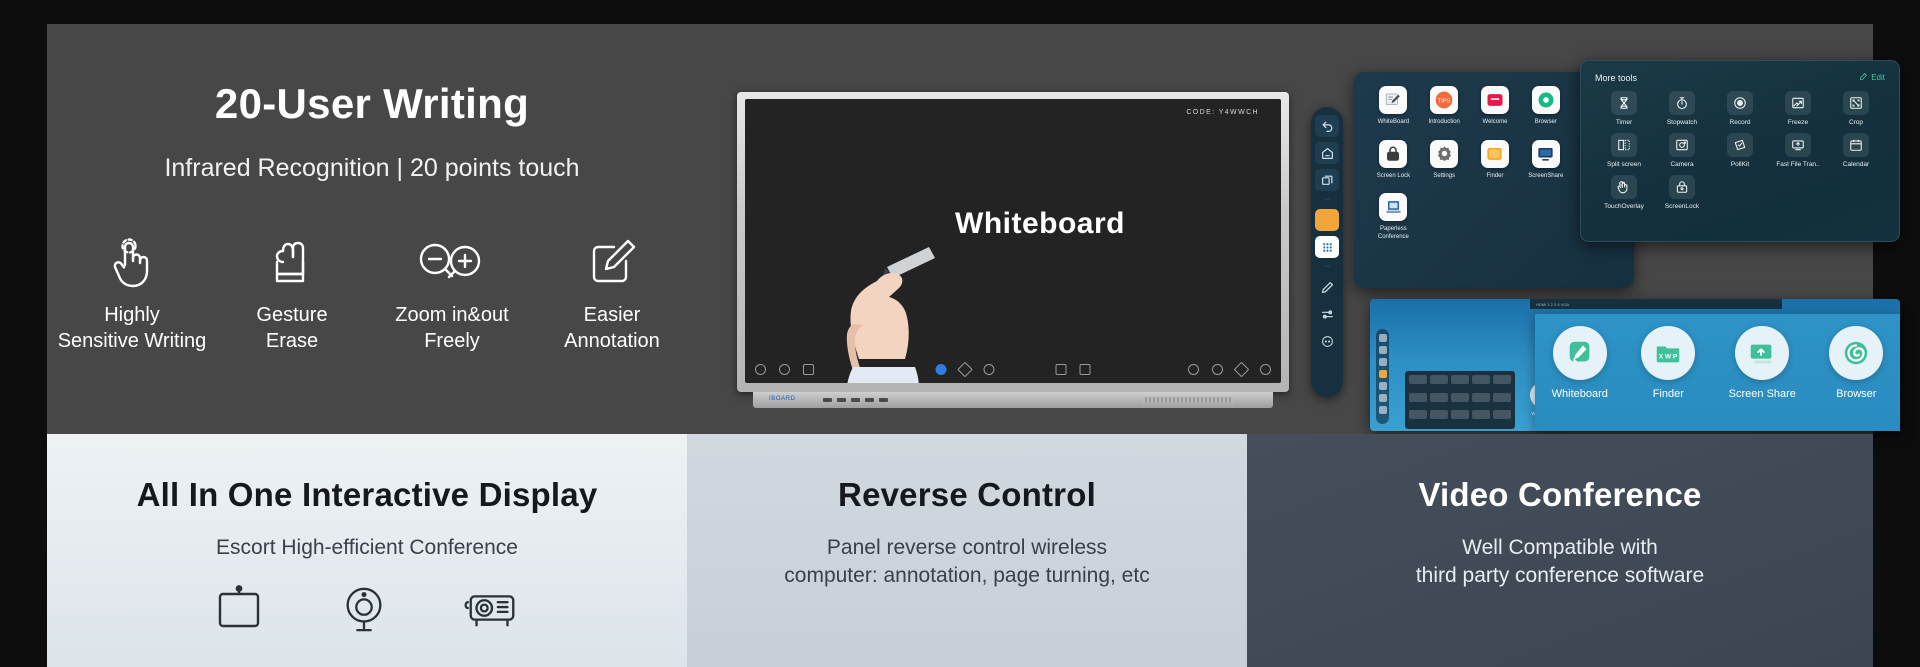 The height and width of the screenshot is (667, 1920). Describe the element at coordinates (1229, 369) in the screenshot. I see `whiteboard-toolbar-right` at that location.